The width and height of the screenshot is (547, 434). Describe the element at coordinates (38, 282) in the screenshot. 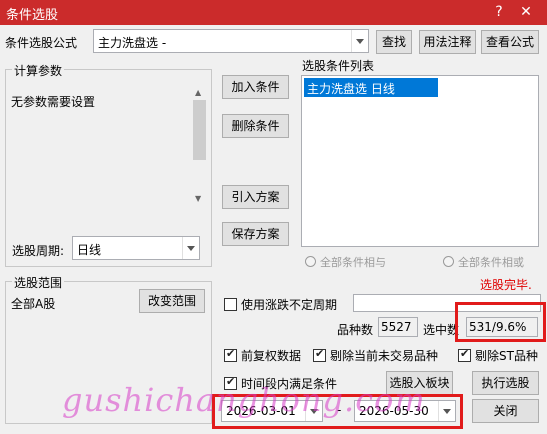

I see `range-legend: 选股范围` at that location.